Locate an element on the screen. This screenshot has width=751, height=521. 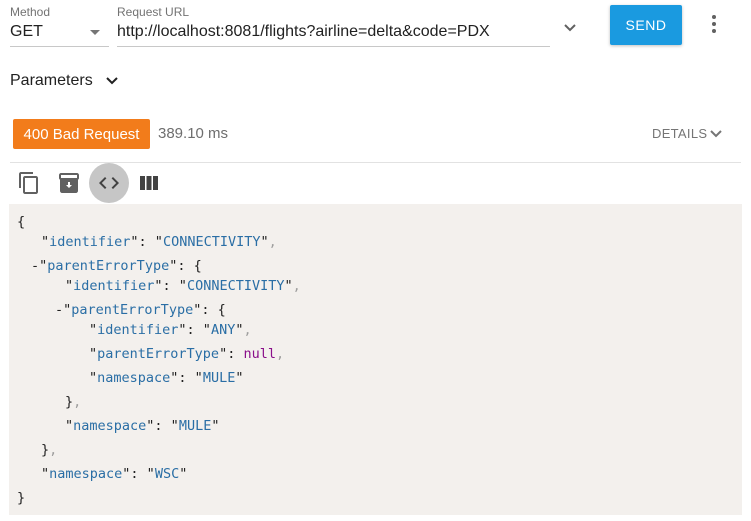
method-underline is located at coordinates (59, 46).